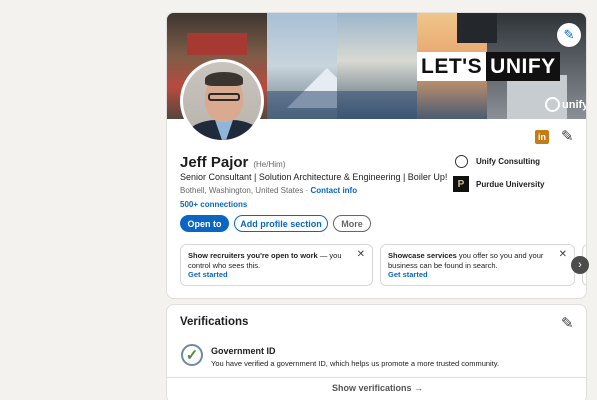  Describe the element at coordinates (204, 223) in the screenshot. I see `open-to-button: Open to` at that location.